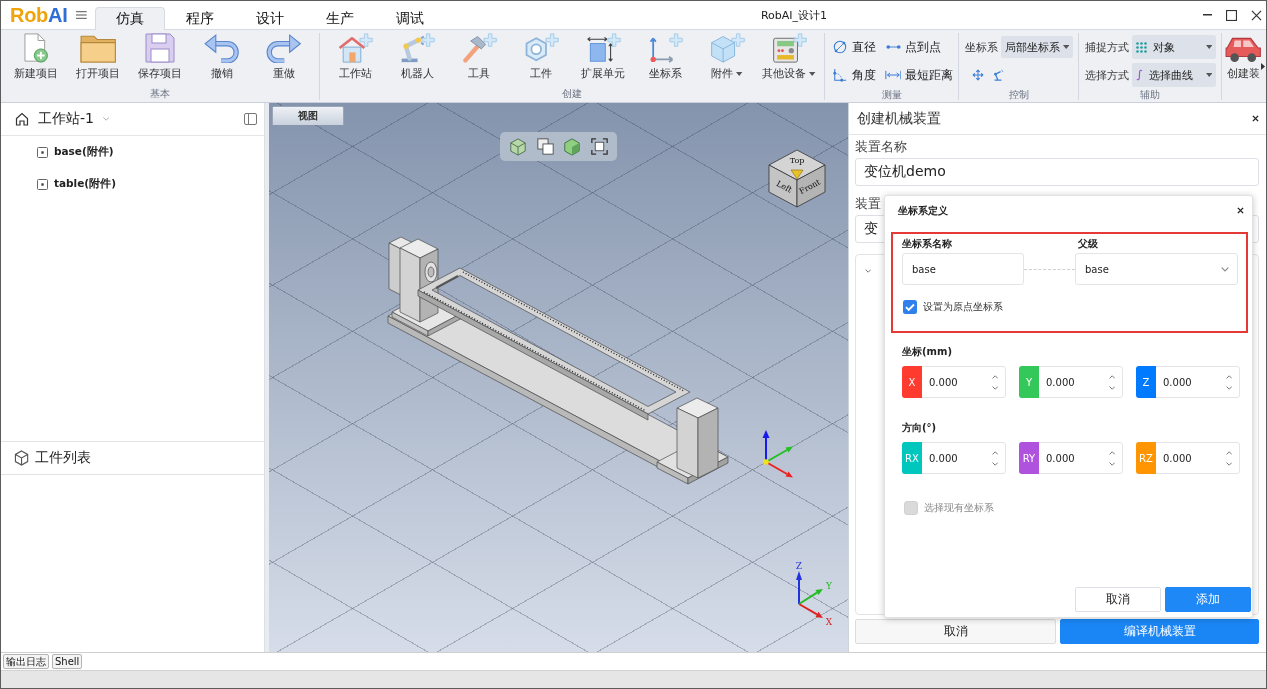 The image size is (1267, 689). Describe the element at coordinates (410, 18) in the screenshot. I see `menu-tab: 调试` at that location.